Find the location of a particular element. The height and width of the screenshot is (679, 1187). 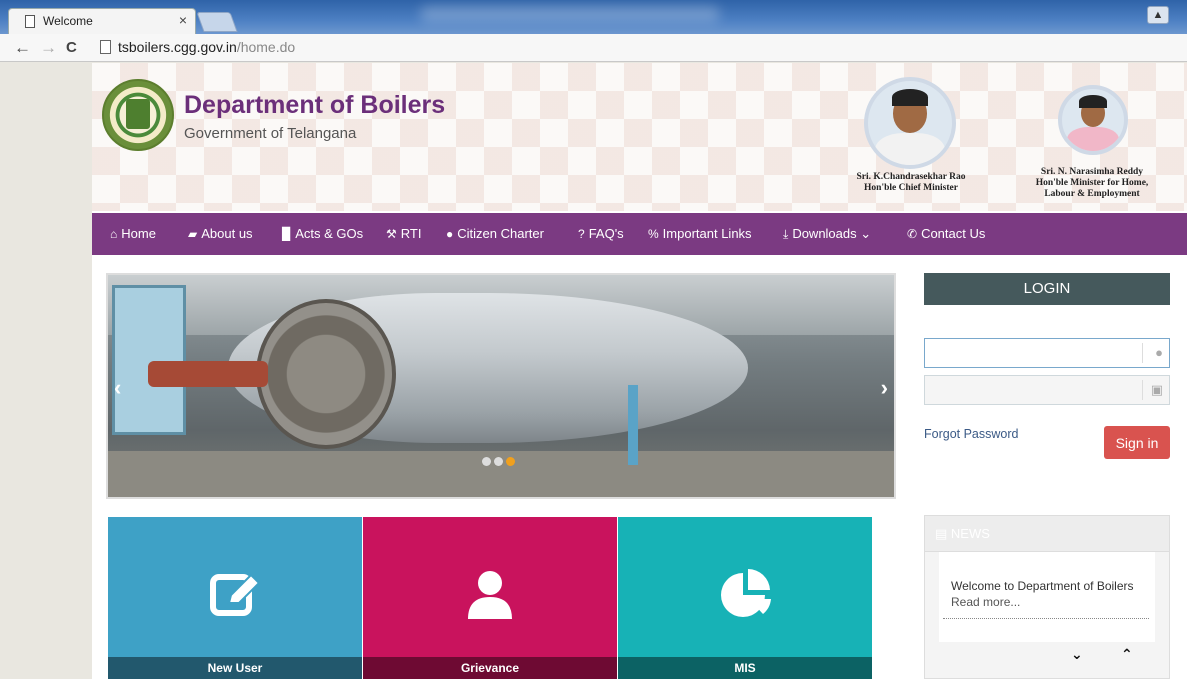

news-header: ▤ NEWS is located at coordinates (1047, 534).